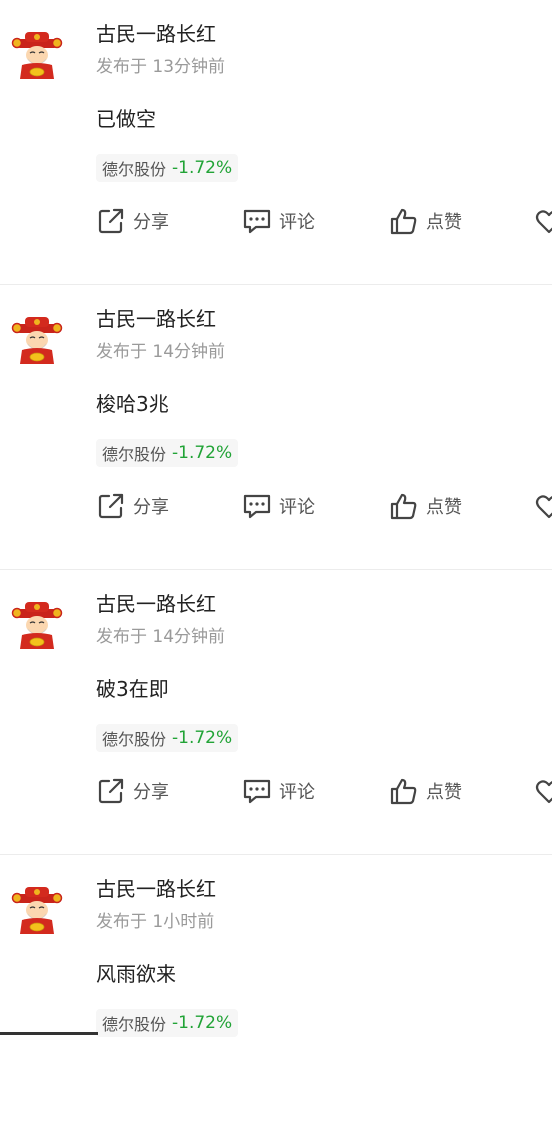  What do you see at coordinates (132, 689) in the screenshot?
I see `post-content: 破3在即` at bounding box center [132, 689].